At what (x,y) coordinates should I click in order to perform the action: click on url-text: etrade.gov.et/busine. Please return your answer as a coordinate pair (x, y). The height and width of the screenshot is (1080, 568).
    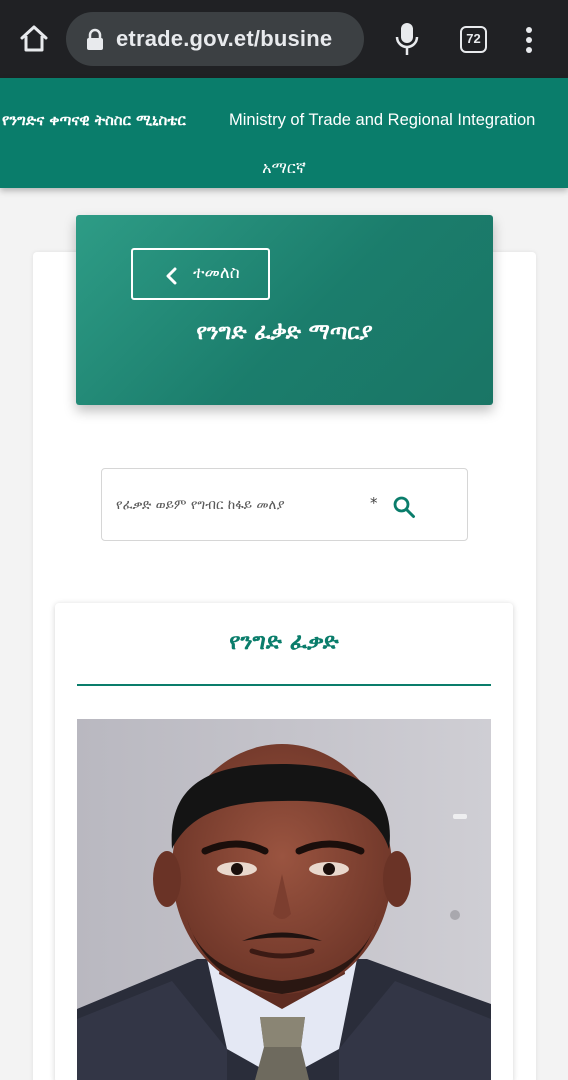
    Looking at the image, I should click on (224, 39).